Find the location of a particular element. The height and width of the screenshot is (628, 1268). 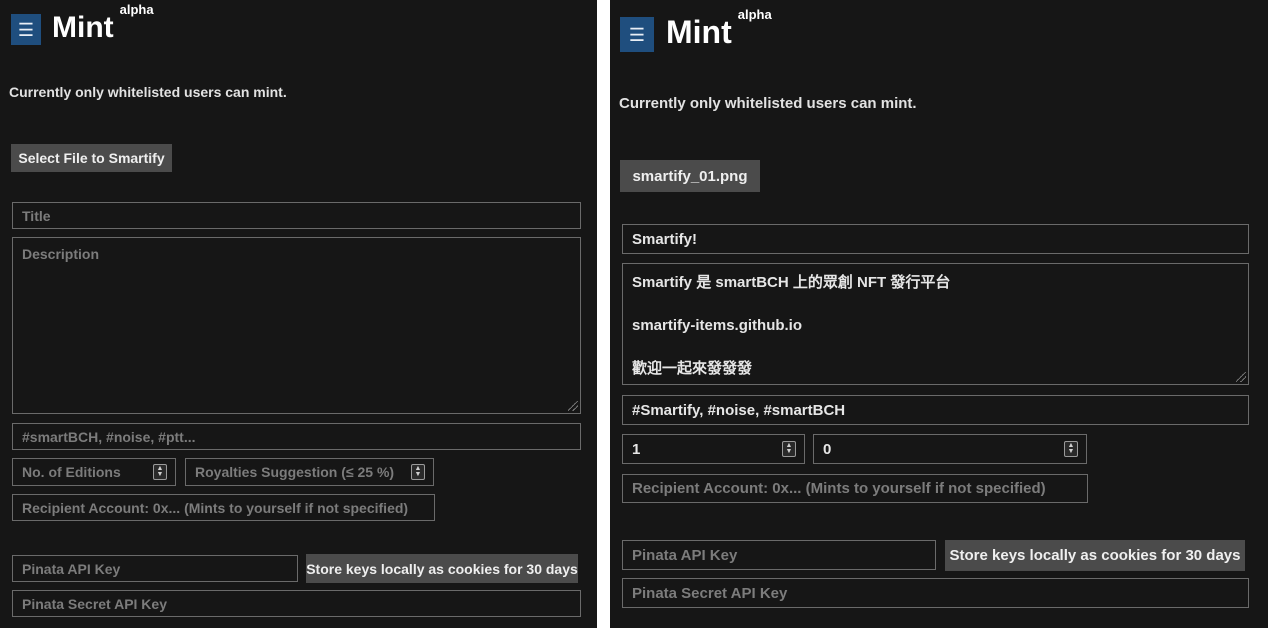

description-line: smartify-items.github.io is located at coordinates (717, 325).